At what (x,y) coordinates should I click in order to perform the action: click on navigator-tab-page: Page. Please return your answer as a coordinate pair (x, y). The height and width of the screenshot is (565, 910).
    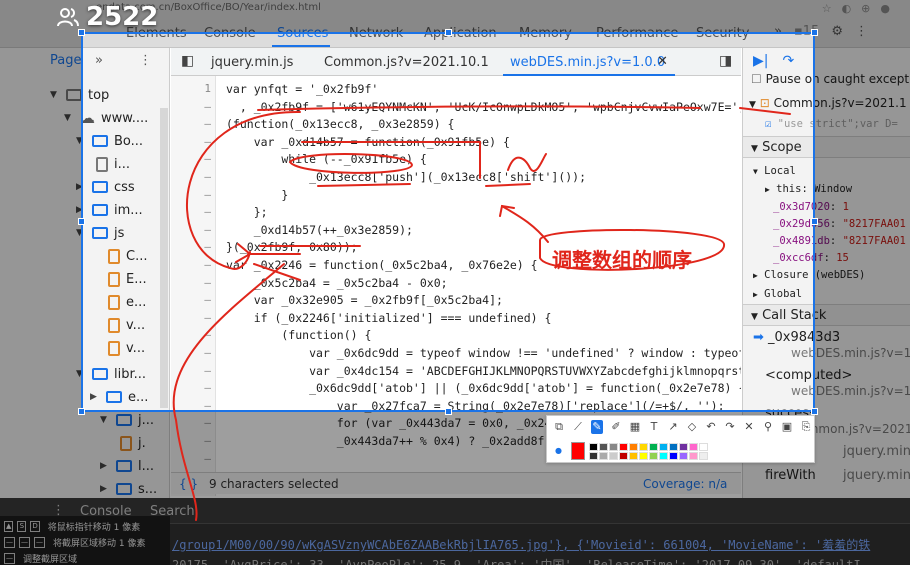
    Looking at the image, I should click on (65, 60).